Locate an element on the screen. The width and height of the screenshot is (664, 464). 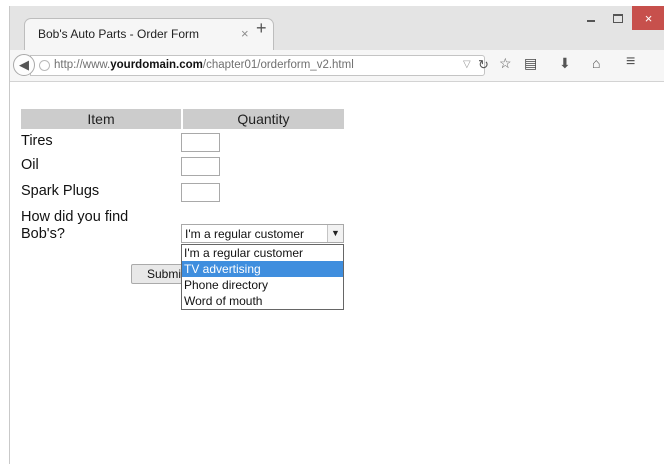
find-label-line2: Bob's? is located at coordinates (43, 234).